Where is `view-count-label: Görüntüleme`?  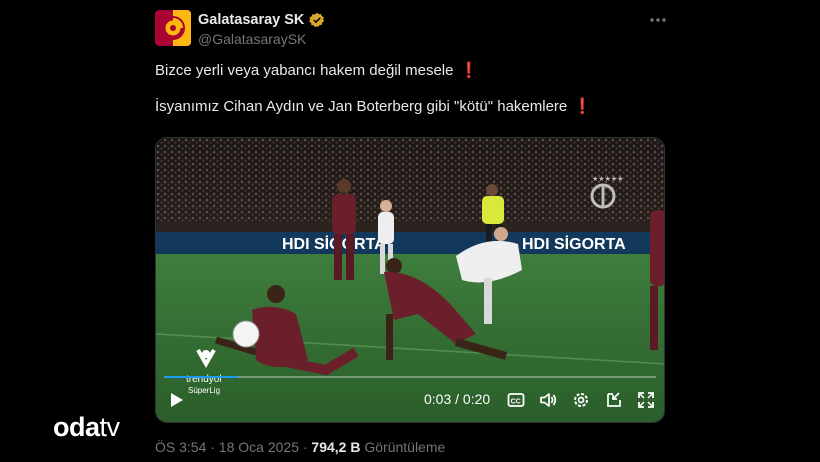 view-count-label: Görüntüleme is located at coordinates (405, 447).